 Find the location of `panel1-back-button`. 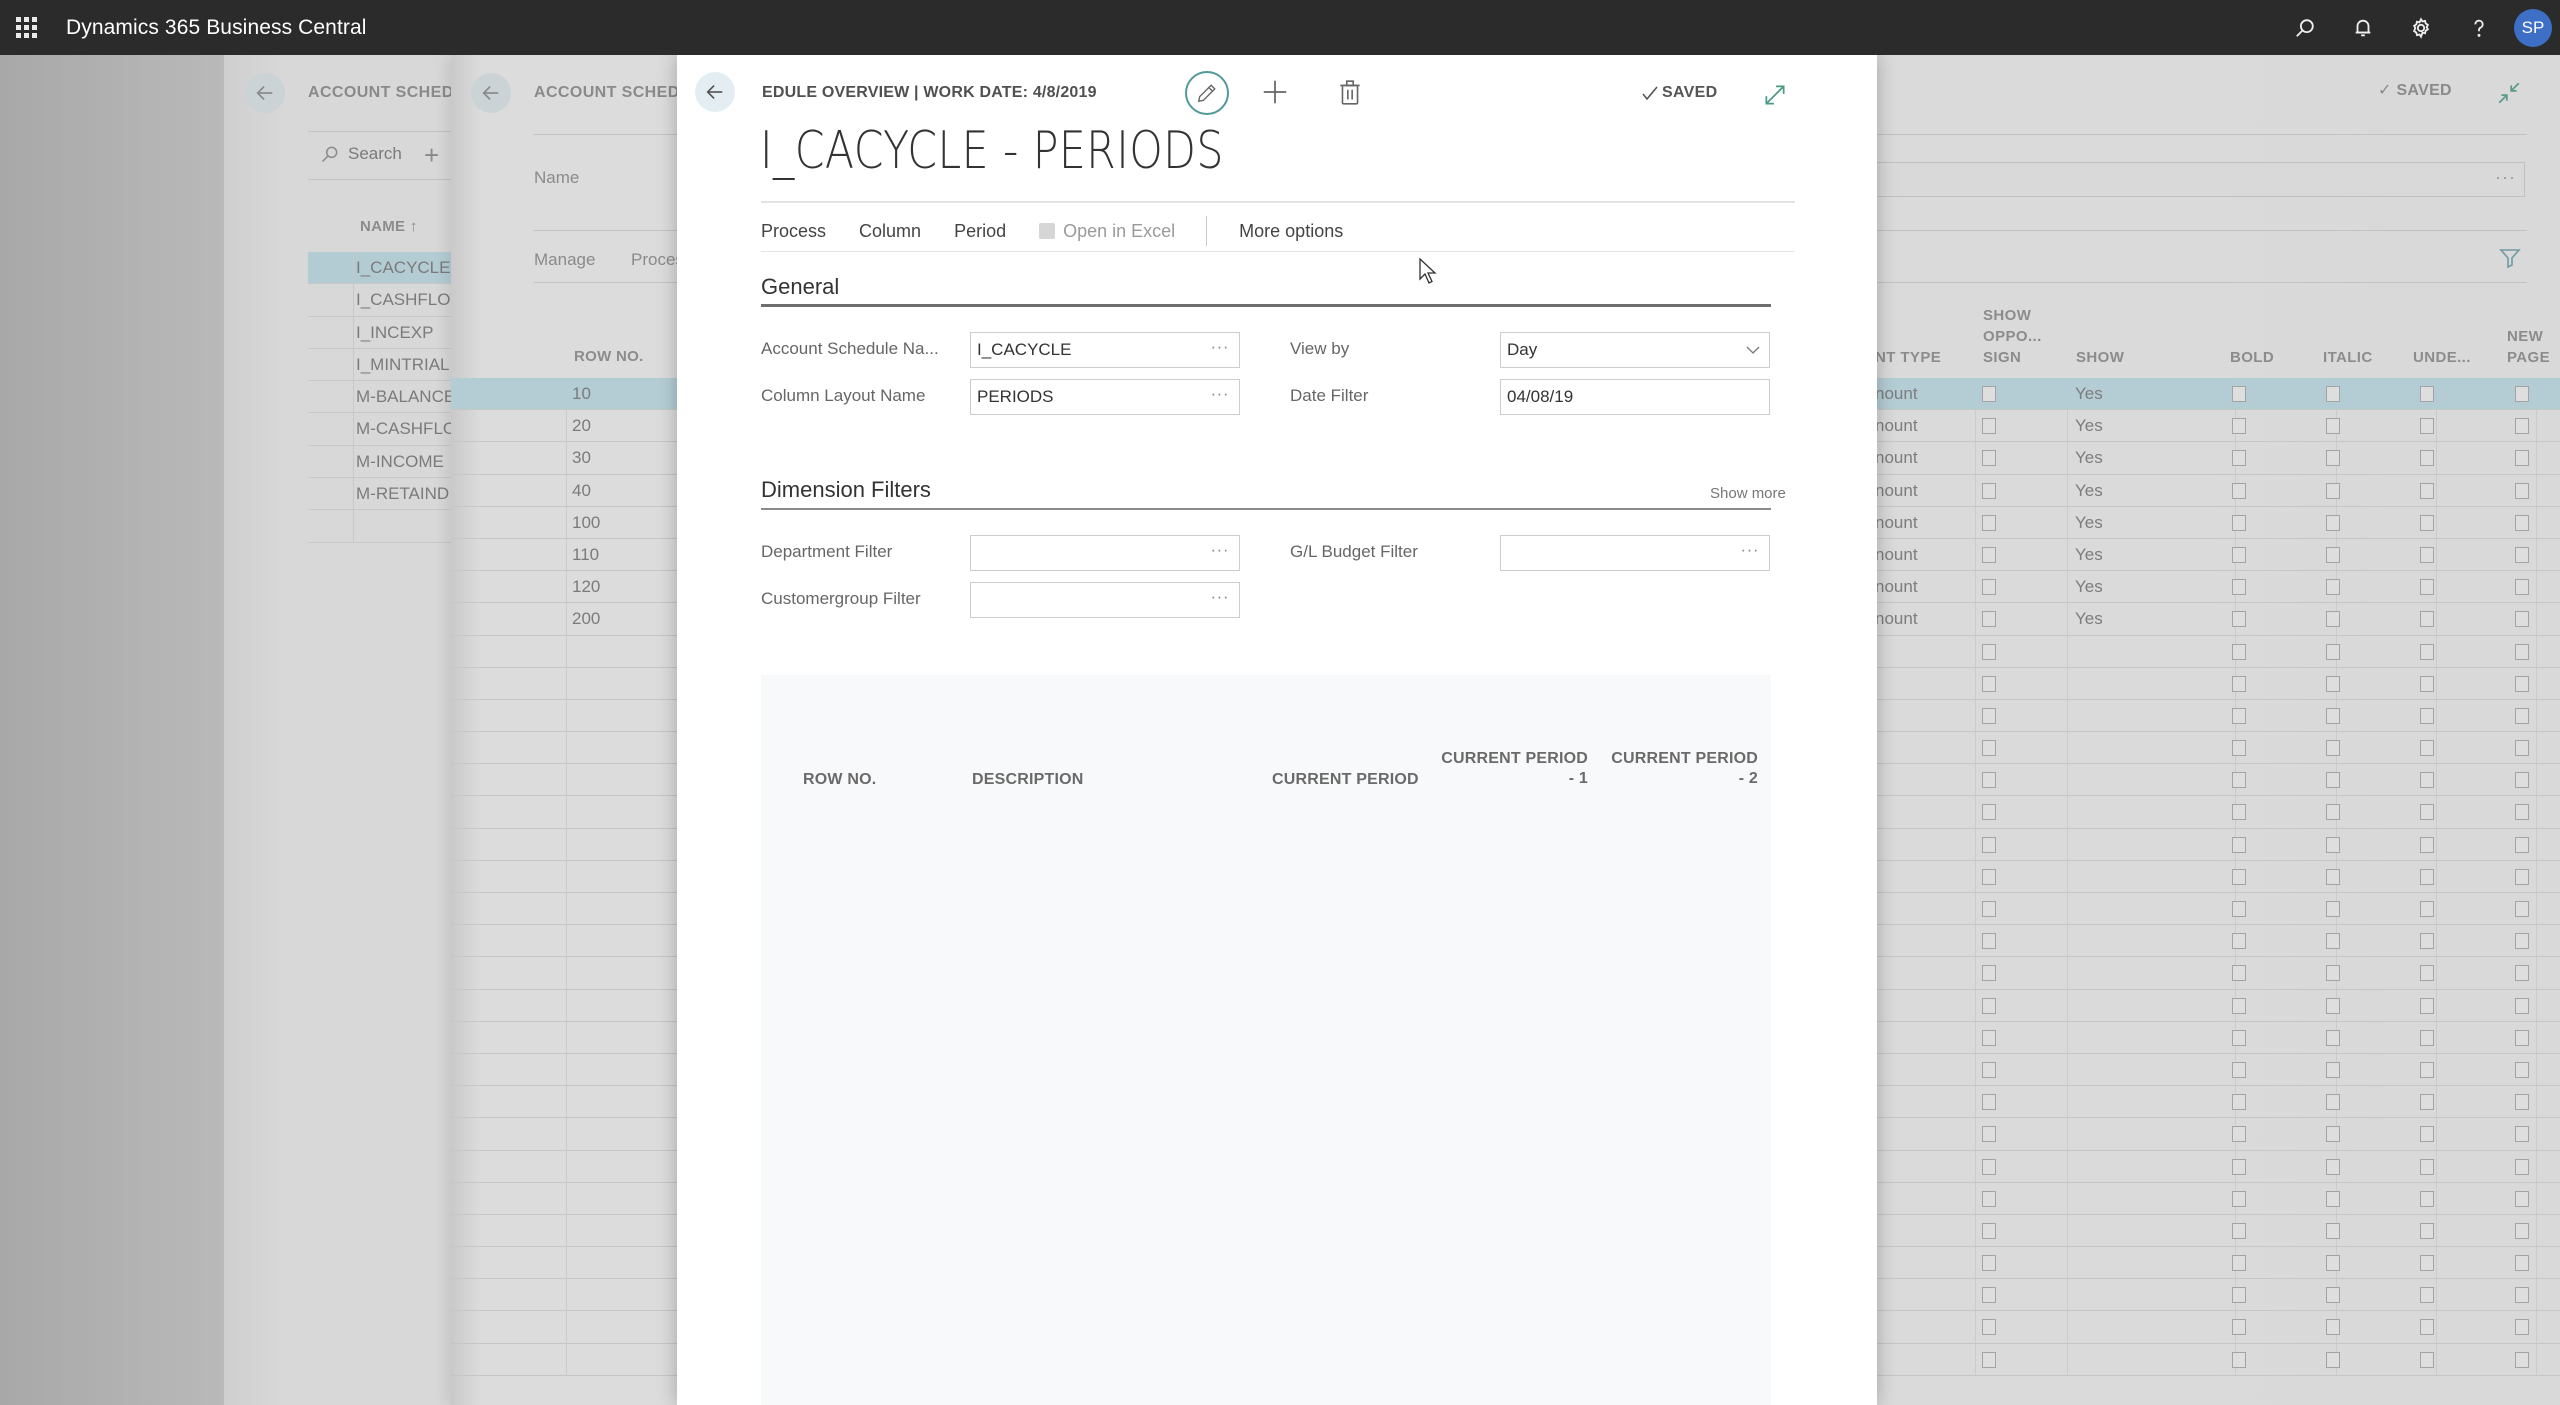

panel1-back-button is located at coordinates (265, 93).